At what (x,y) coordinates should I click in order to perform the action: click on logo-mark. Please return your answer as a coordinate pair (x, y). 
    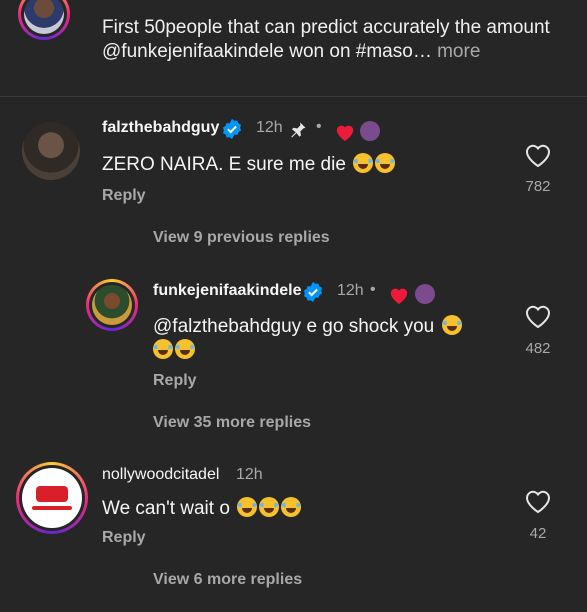
    Looking at the image, I should click on (52, 494).